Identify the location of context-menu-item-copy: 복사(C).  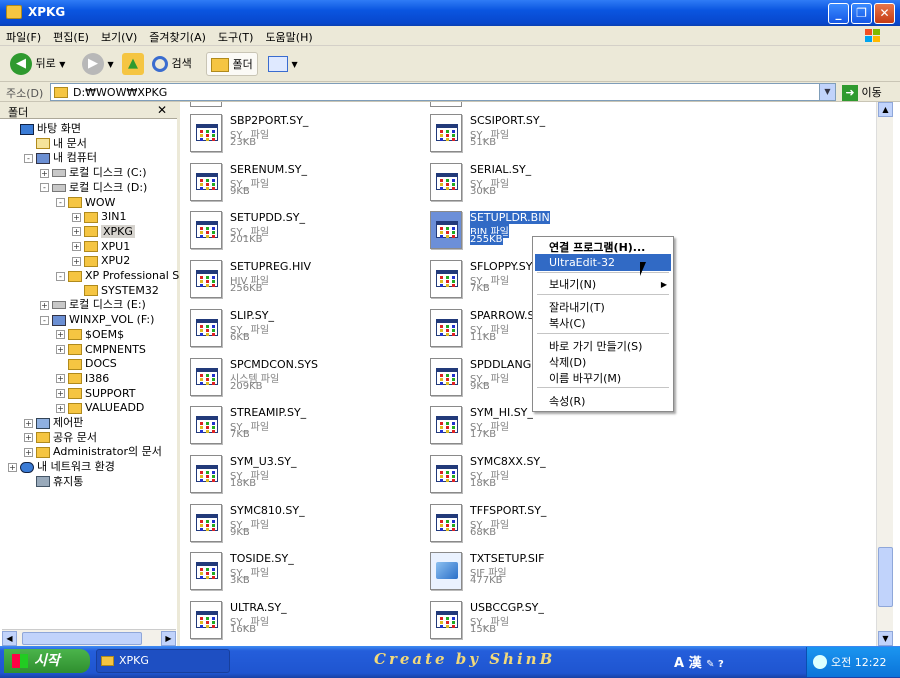
(603, 323).